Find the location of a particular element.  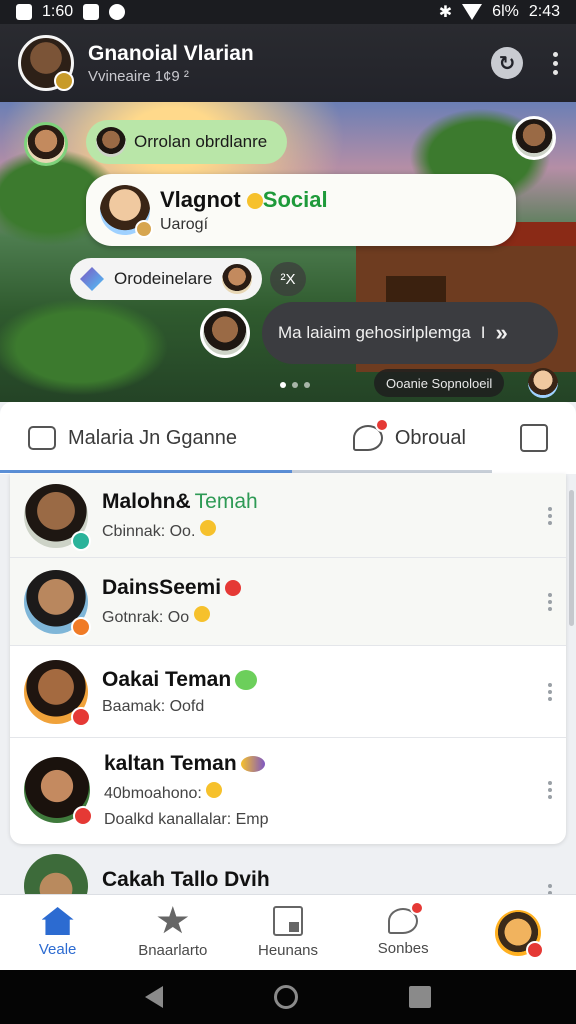

forward-icon: » is located at coordinates (502, 333).